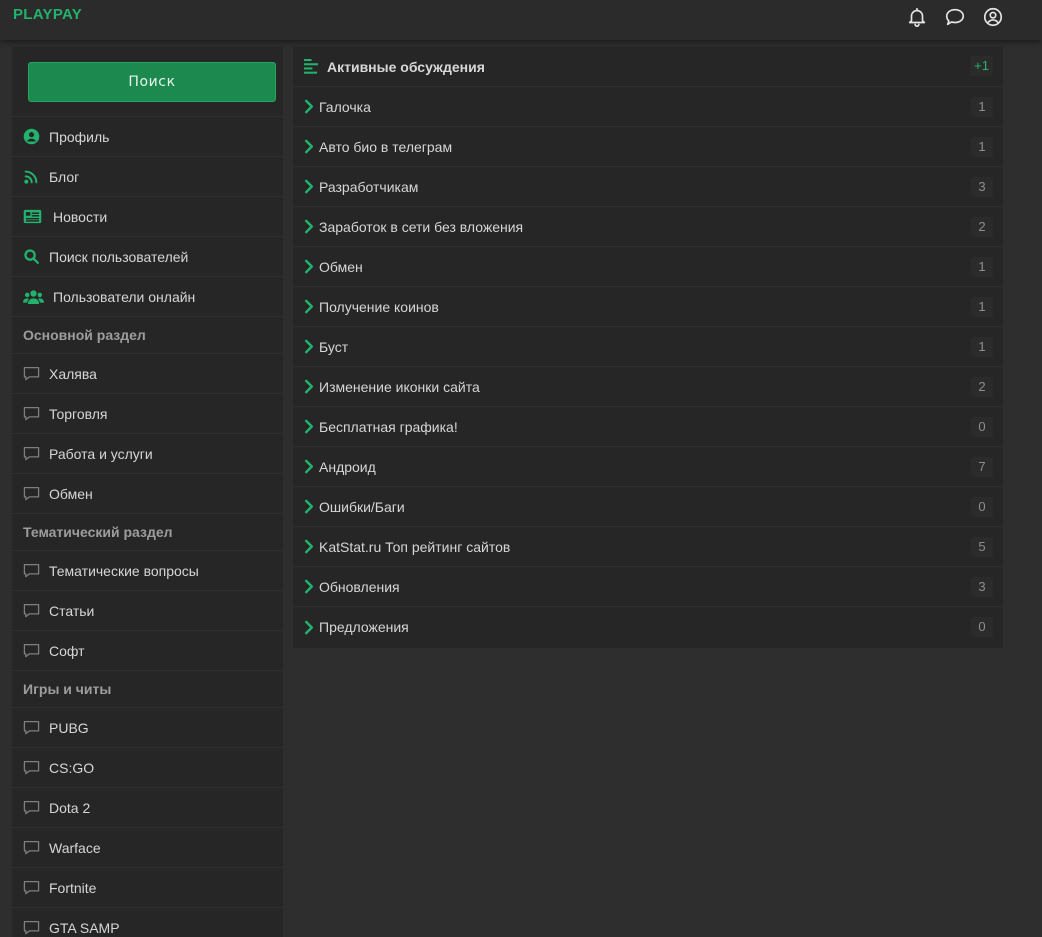 The height and width of the screenshot is (937, 1042). What do you see at coordinates (648, 627) in the screenshot?
I see `topic-row: Предложения 0` at bounding box center [648, 627].